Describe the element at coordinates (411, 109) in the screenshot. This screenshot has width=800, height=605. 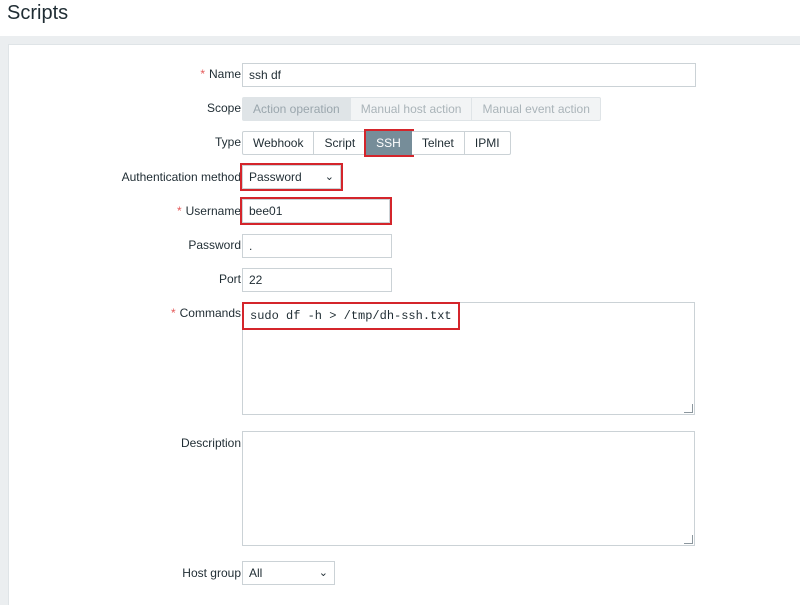
I see `scope-manual-host-action: Manual host action` at that location.